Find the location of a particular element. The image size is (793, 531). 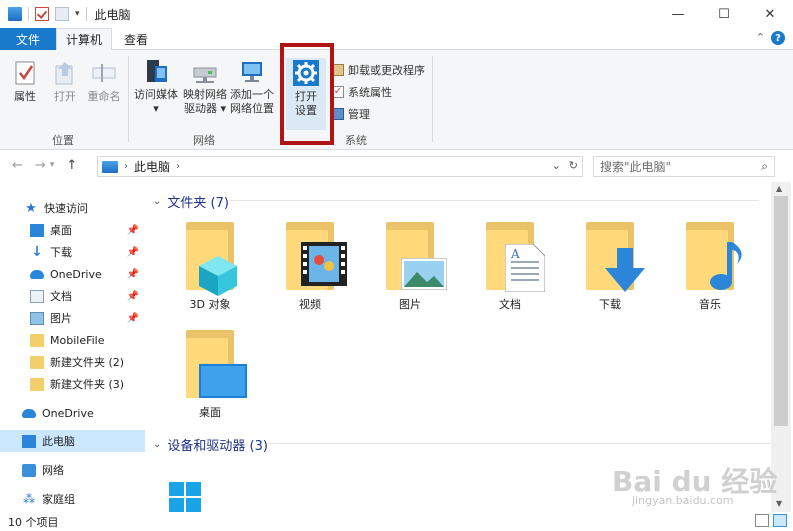

onedrive-icon is located at coordinates (29, 413).